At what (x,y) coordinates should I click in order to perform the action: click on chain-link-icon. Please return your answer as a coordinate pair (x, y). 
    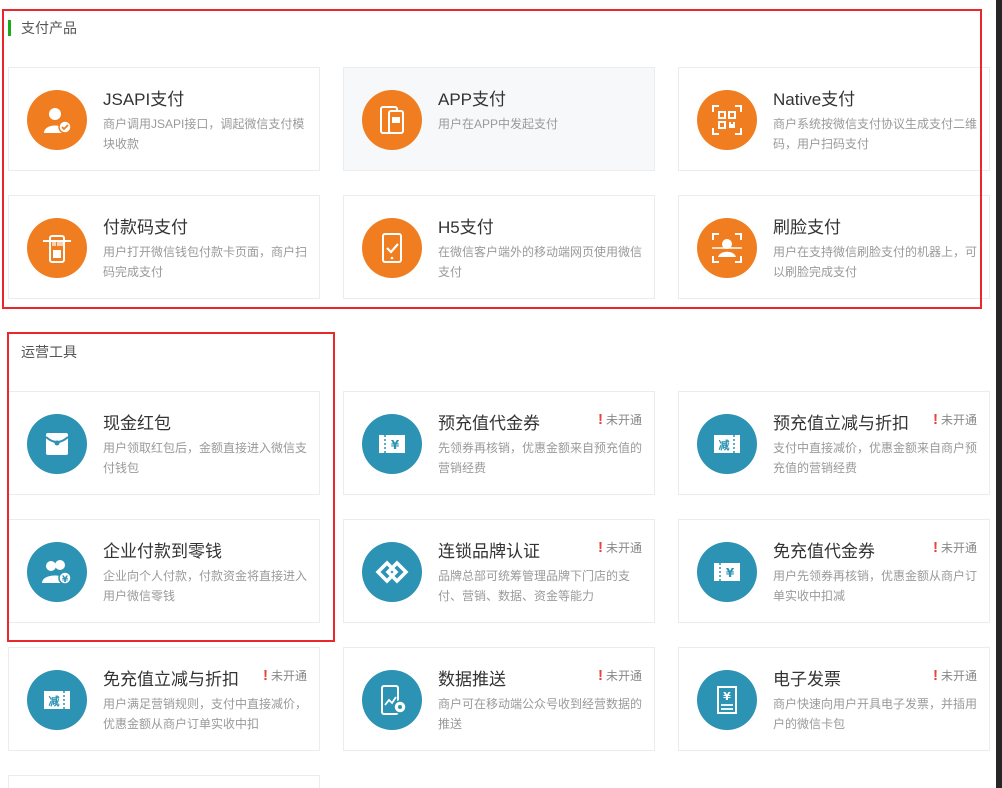
    Looking at the image, I should click on (392, 572).